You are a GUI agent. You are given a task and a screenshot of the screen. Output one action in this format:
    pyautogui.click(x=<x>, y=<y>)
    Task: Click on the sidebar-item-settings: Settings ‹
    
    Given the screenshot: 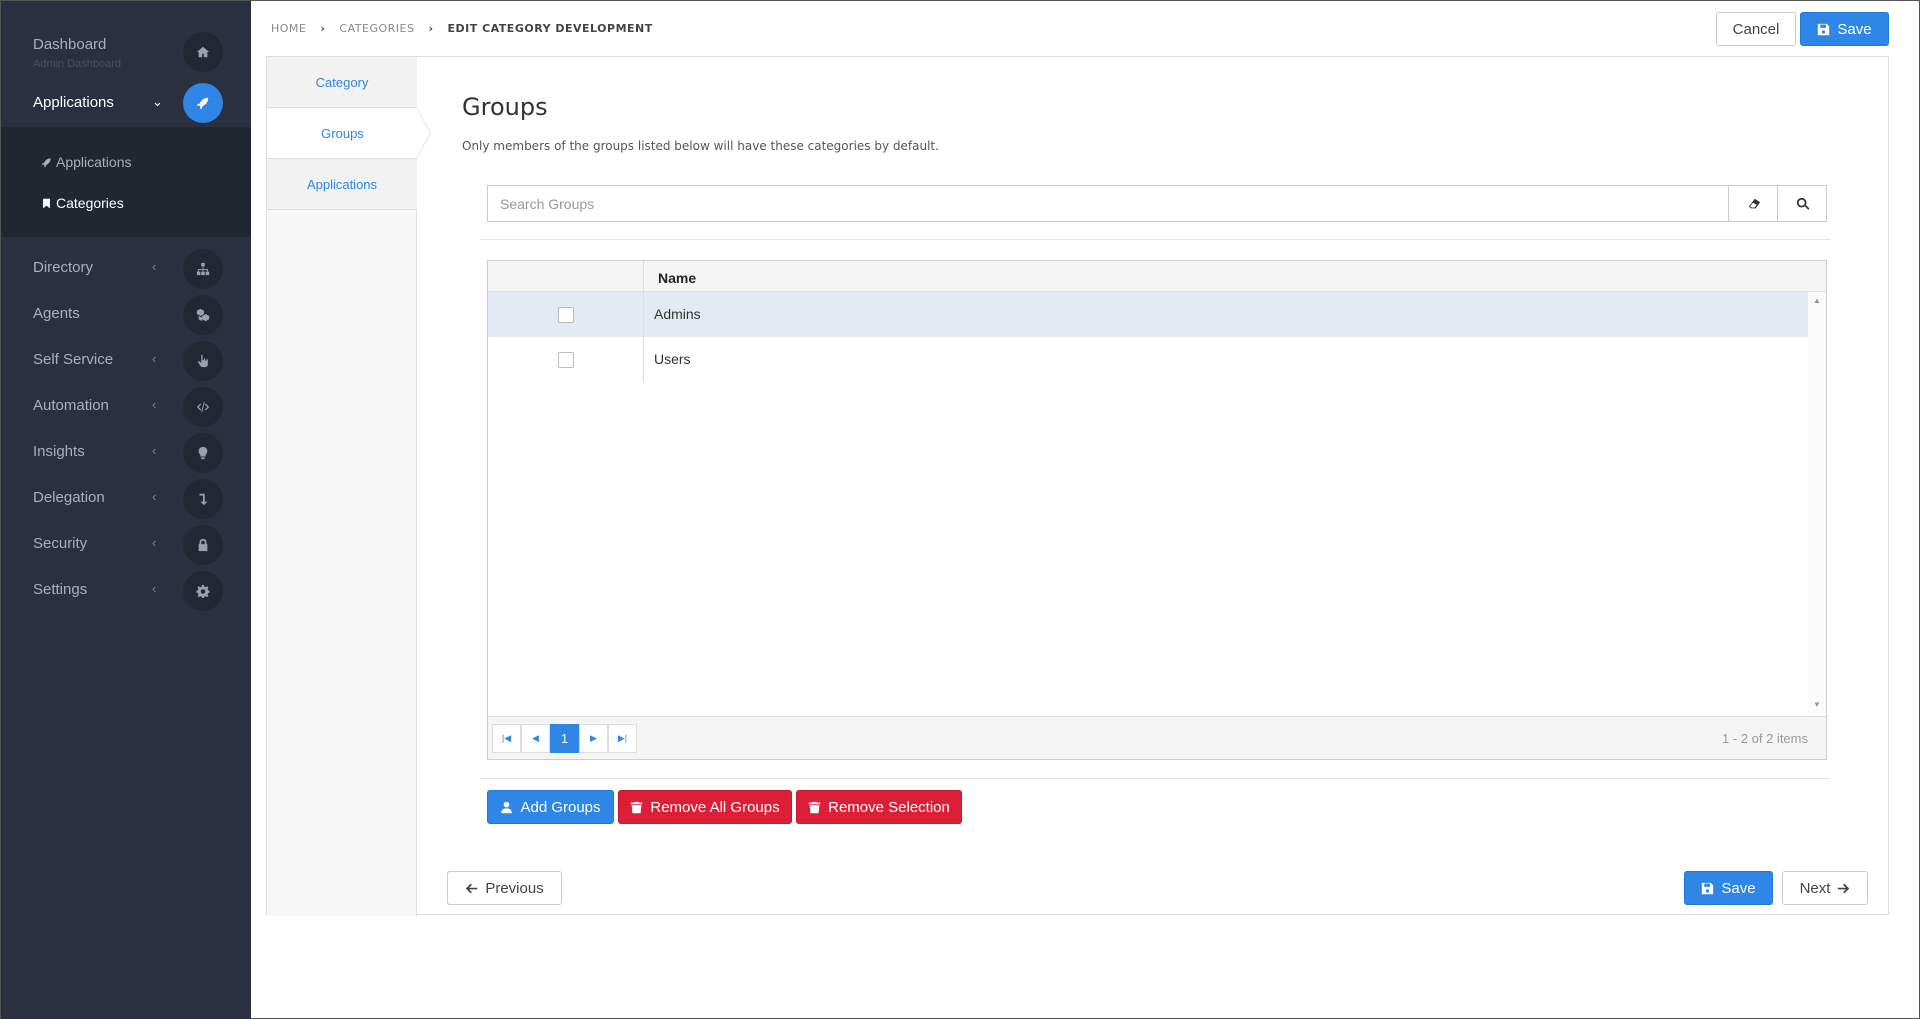 What is the action you would take?
    pyautogui.click(x=126, y=591)
    